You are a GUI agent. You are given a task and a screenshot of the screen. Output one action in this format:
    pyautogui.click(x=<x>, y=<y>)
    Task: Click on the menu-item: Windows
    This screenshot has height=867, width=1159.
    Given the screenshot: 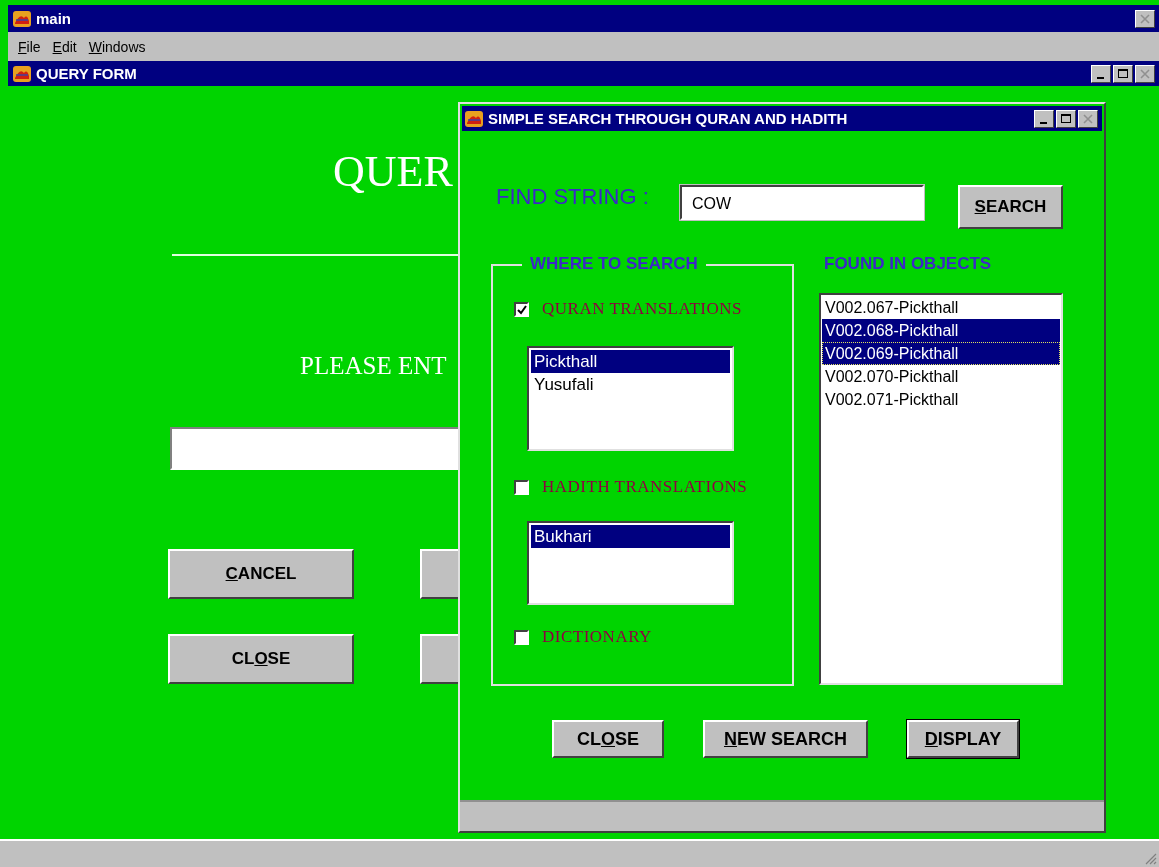 What is the action you would take?
    pyautogui.click(x=117, y=46)
    